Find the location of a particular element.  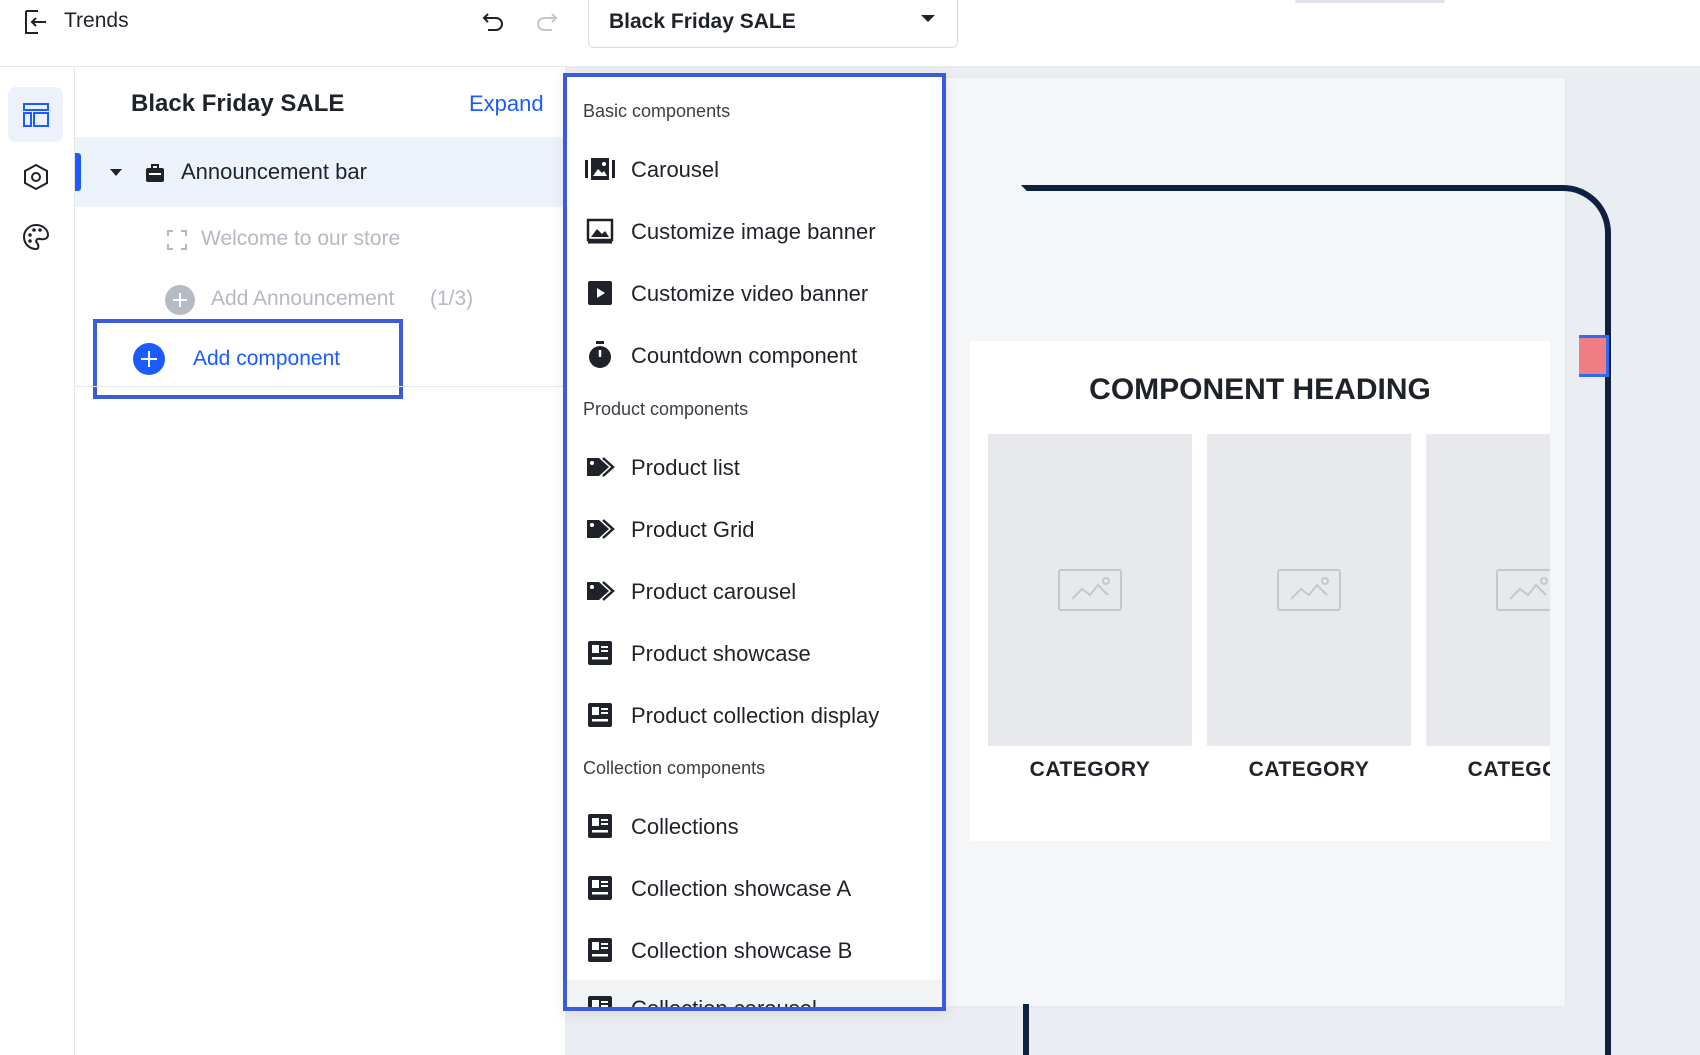

undo-icon is located at coordinates (493, 21).